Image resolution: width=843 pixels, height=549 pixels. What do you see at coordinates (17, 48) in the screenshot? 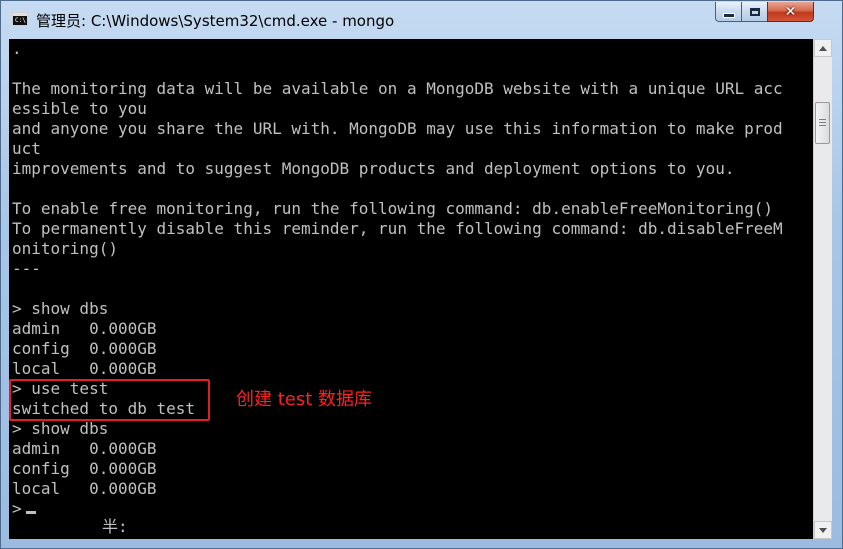
I see `console-line: .` at bounding box center [17, 48].